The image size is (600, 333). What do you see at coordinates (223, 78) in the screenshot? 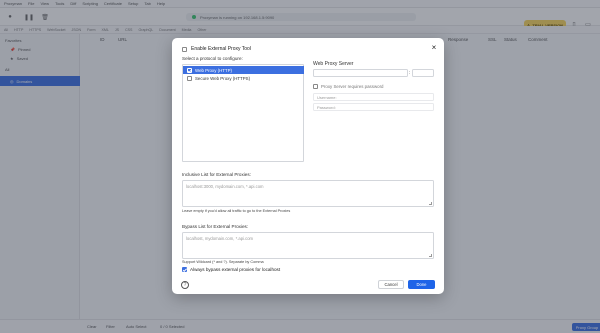
I see `protocol-item-label: Secure Web Proxy (HTTPS)` at bounding box center [223, 78].